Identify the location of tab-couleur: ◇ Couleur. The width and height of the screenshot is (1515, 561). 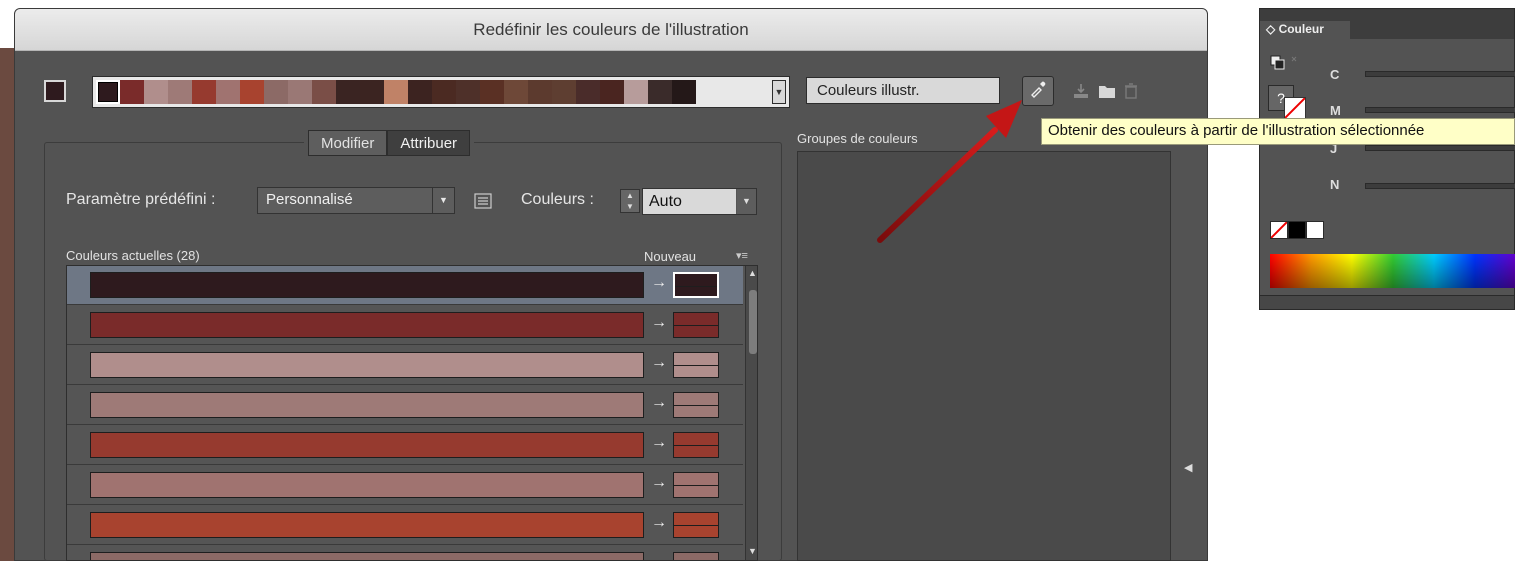
(1305, 30).